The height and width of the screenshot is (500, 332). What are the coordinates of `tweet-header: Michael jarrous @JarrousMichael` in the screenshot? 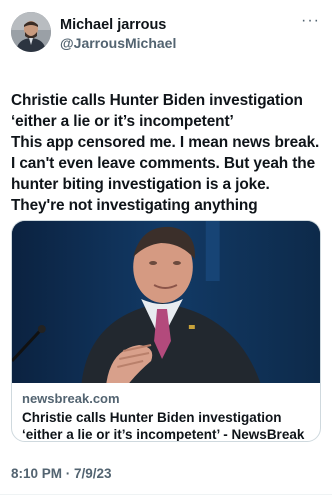 It's located at (166, 34).